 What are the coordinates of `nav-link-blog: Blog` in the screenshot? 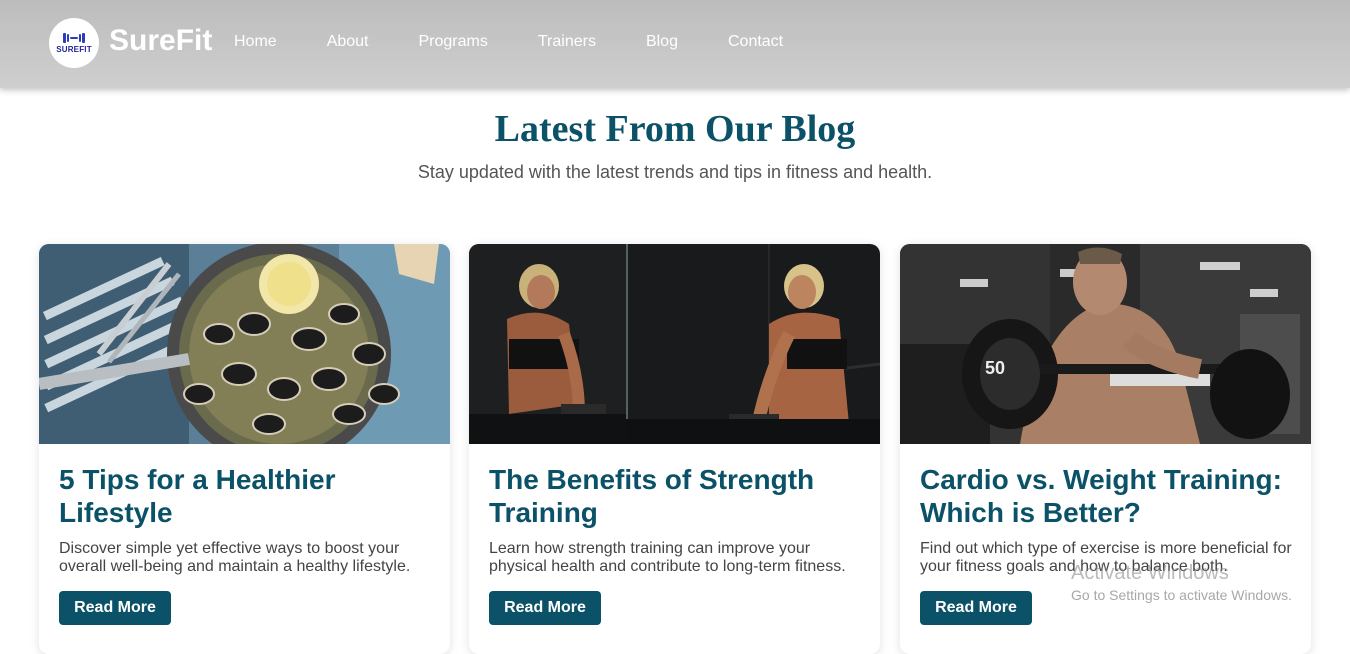 It's located at (662, 42).